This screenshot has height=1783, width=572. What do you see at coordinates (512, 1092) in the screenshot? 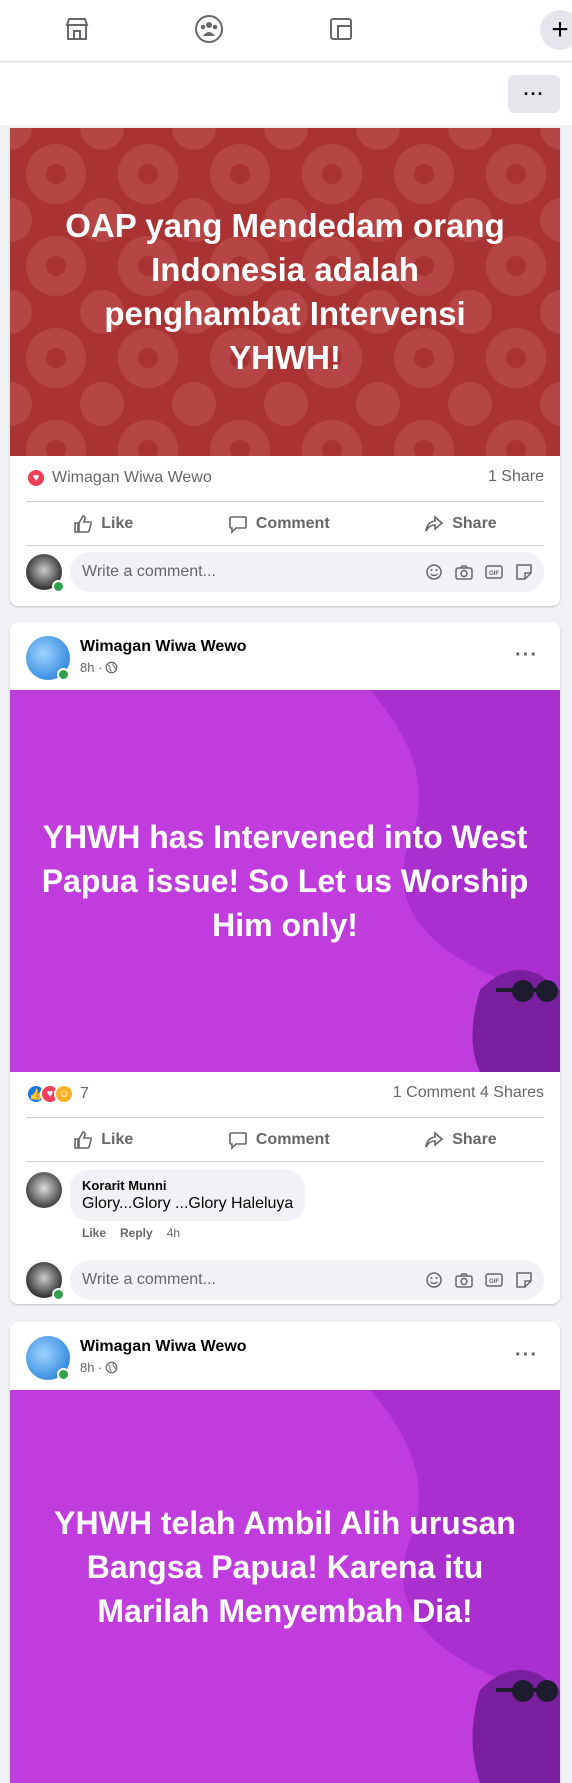
I see `shares-count: 4 Shares` at bounding box center [512, 1092].